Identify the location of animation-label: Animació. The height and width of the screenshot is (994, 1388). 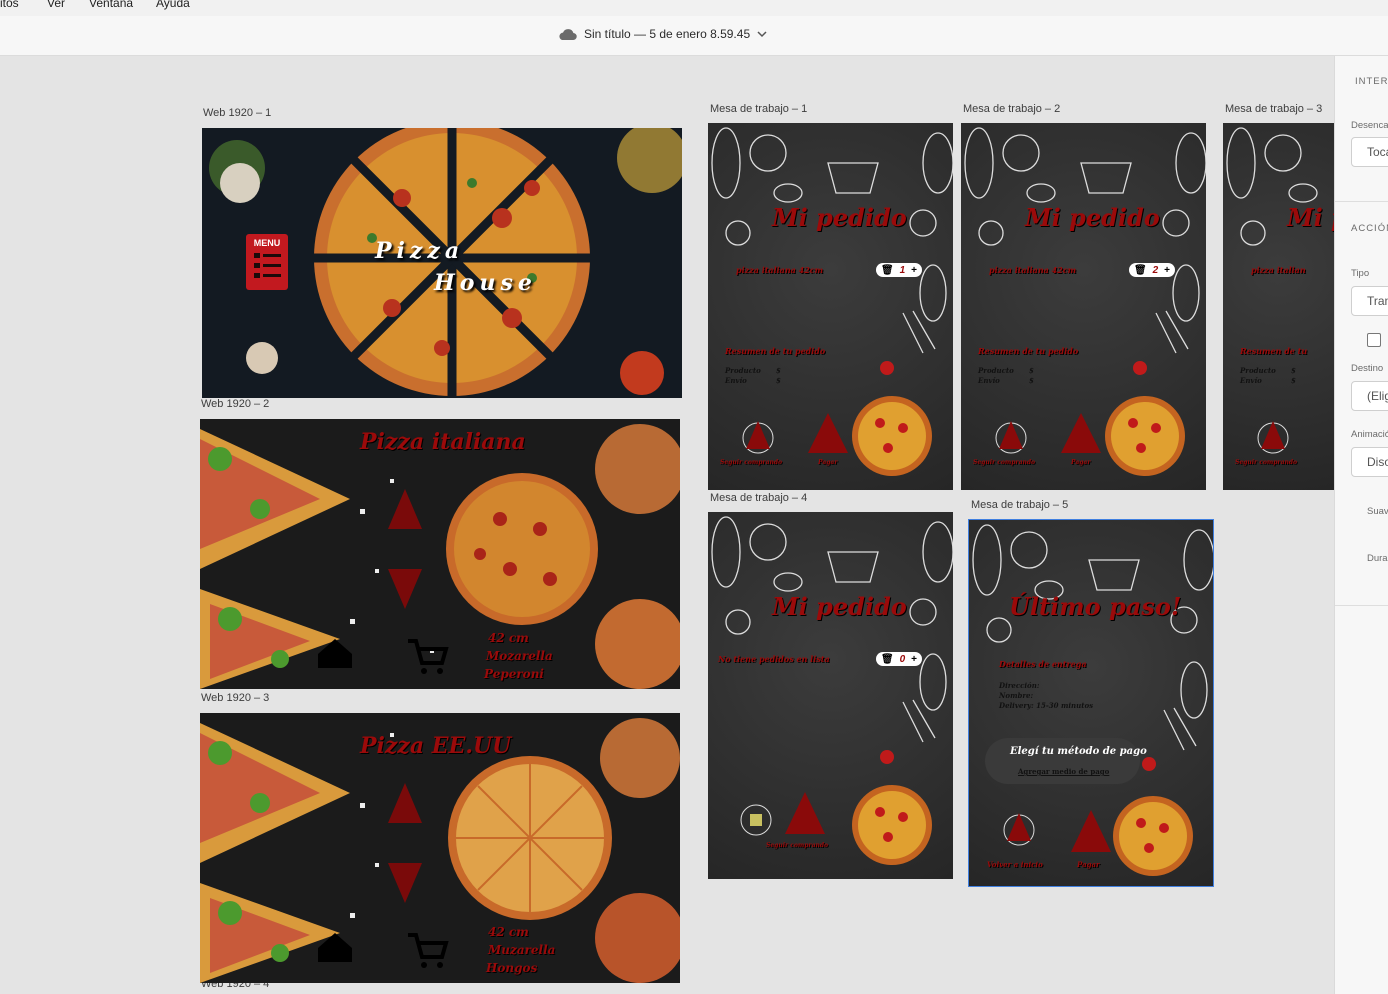
(1369, 434).